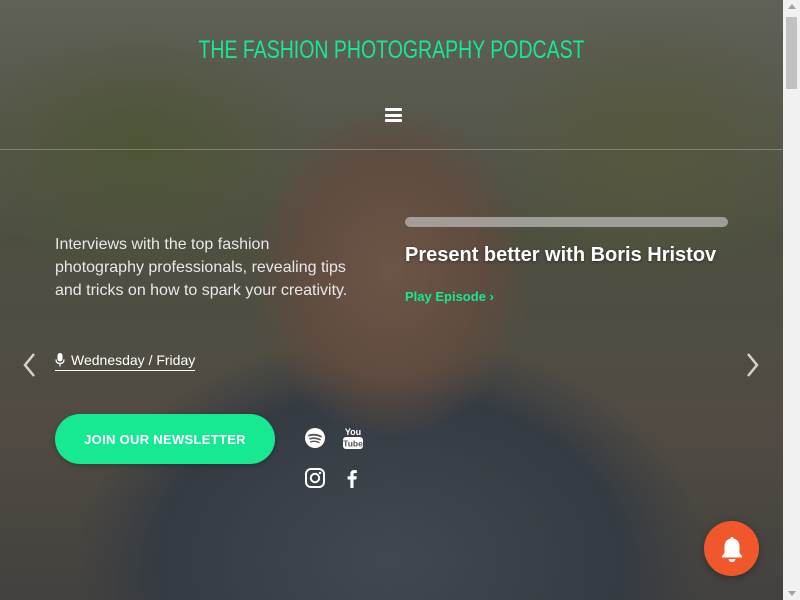  What do you see at coordinates (393, 115) in the screenshot?
I see `hamburger-menu-icon` at bounding box center [393, 115].